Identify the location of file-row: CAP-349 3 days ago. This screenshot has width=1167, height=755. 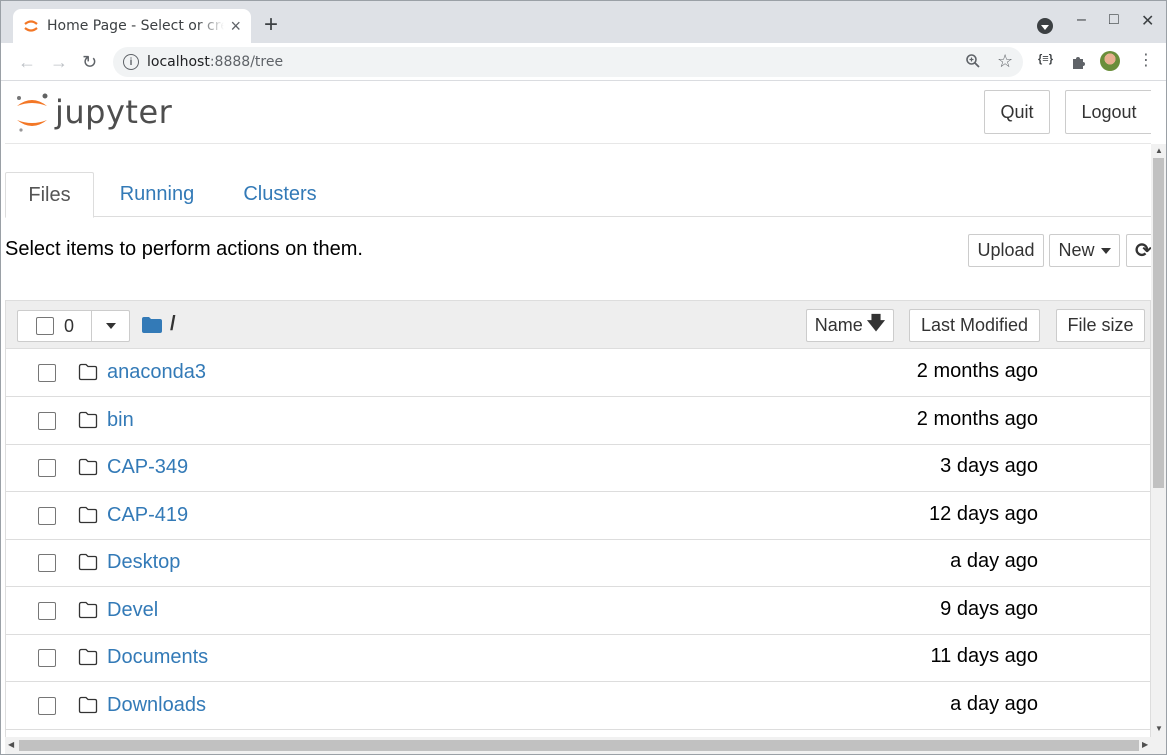
(578, 468).